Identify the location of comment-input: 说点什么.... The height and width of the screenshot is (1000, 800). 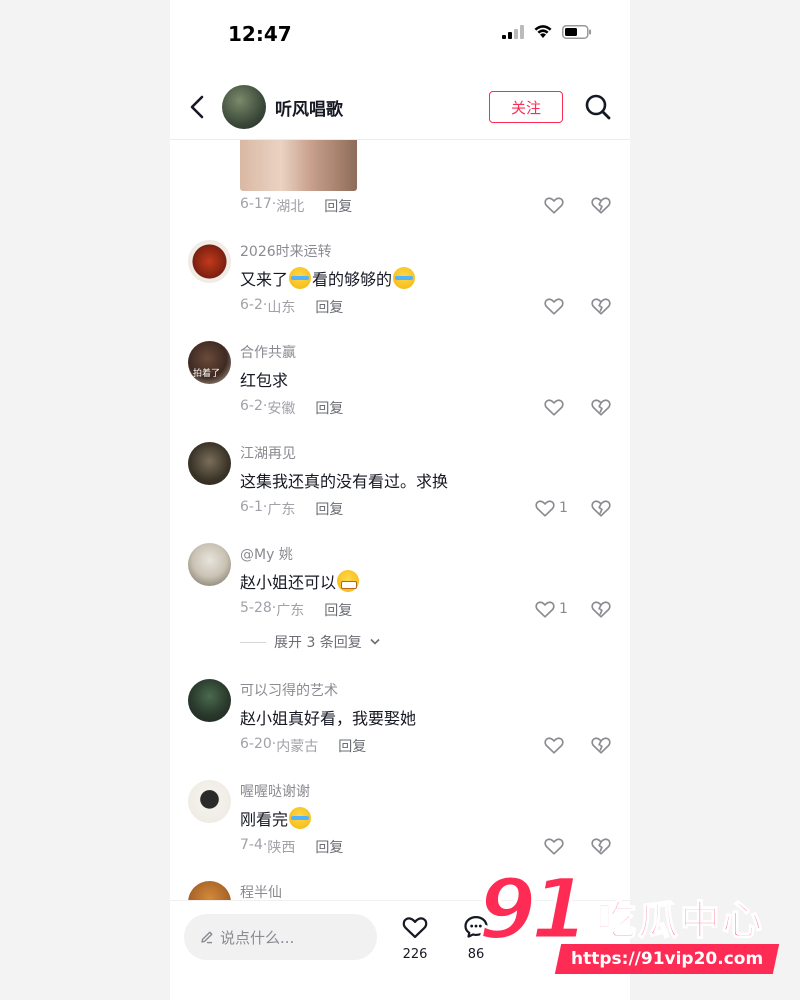
(280, 937).